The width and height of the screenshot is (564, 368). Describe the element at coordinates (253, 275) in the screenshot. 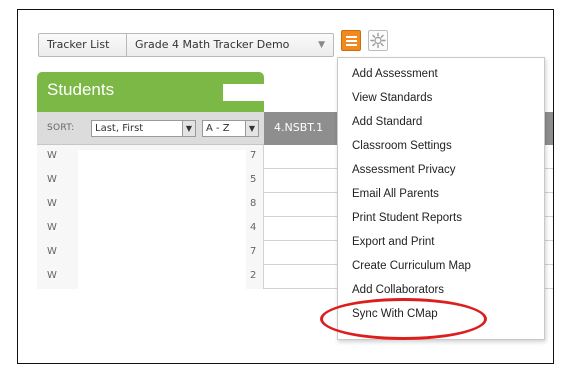

I see `student-name-tail: 2` at that location.